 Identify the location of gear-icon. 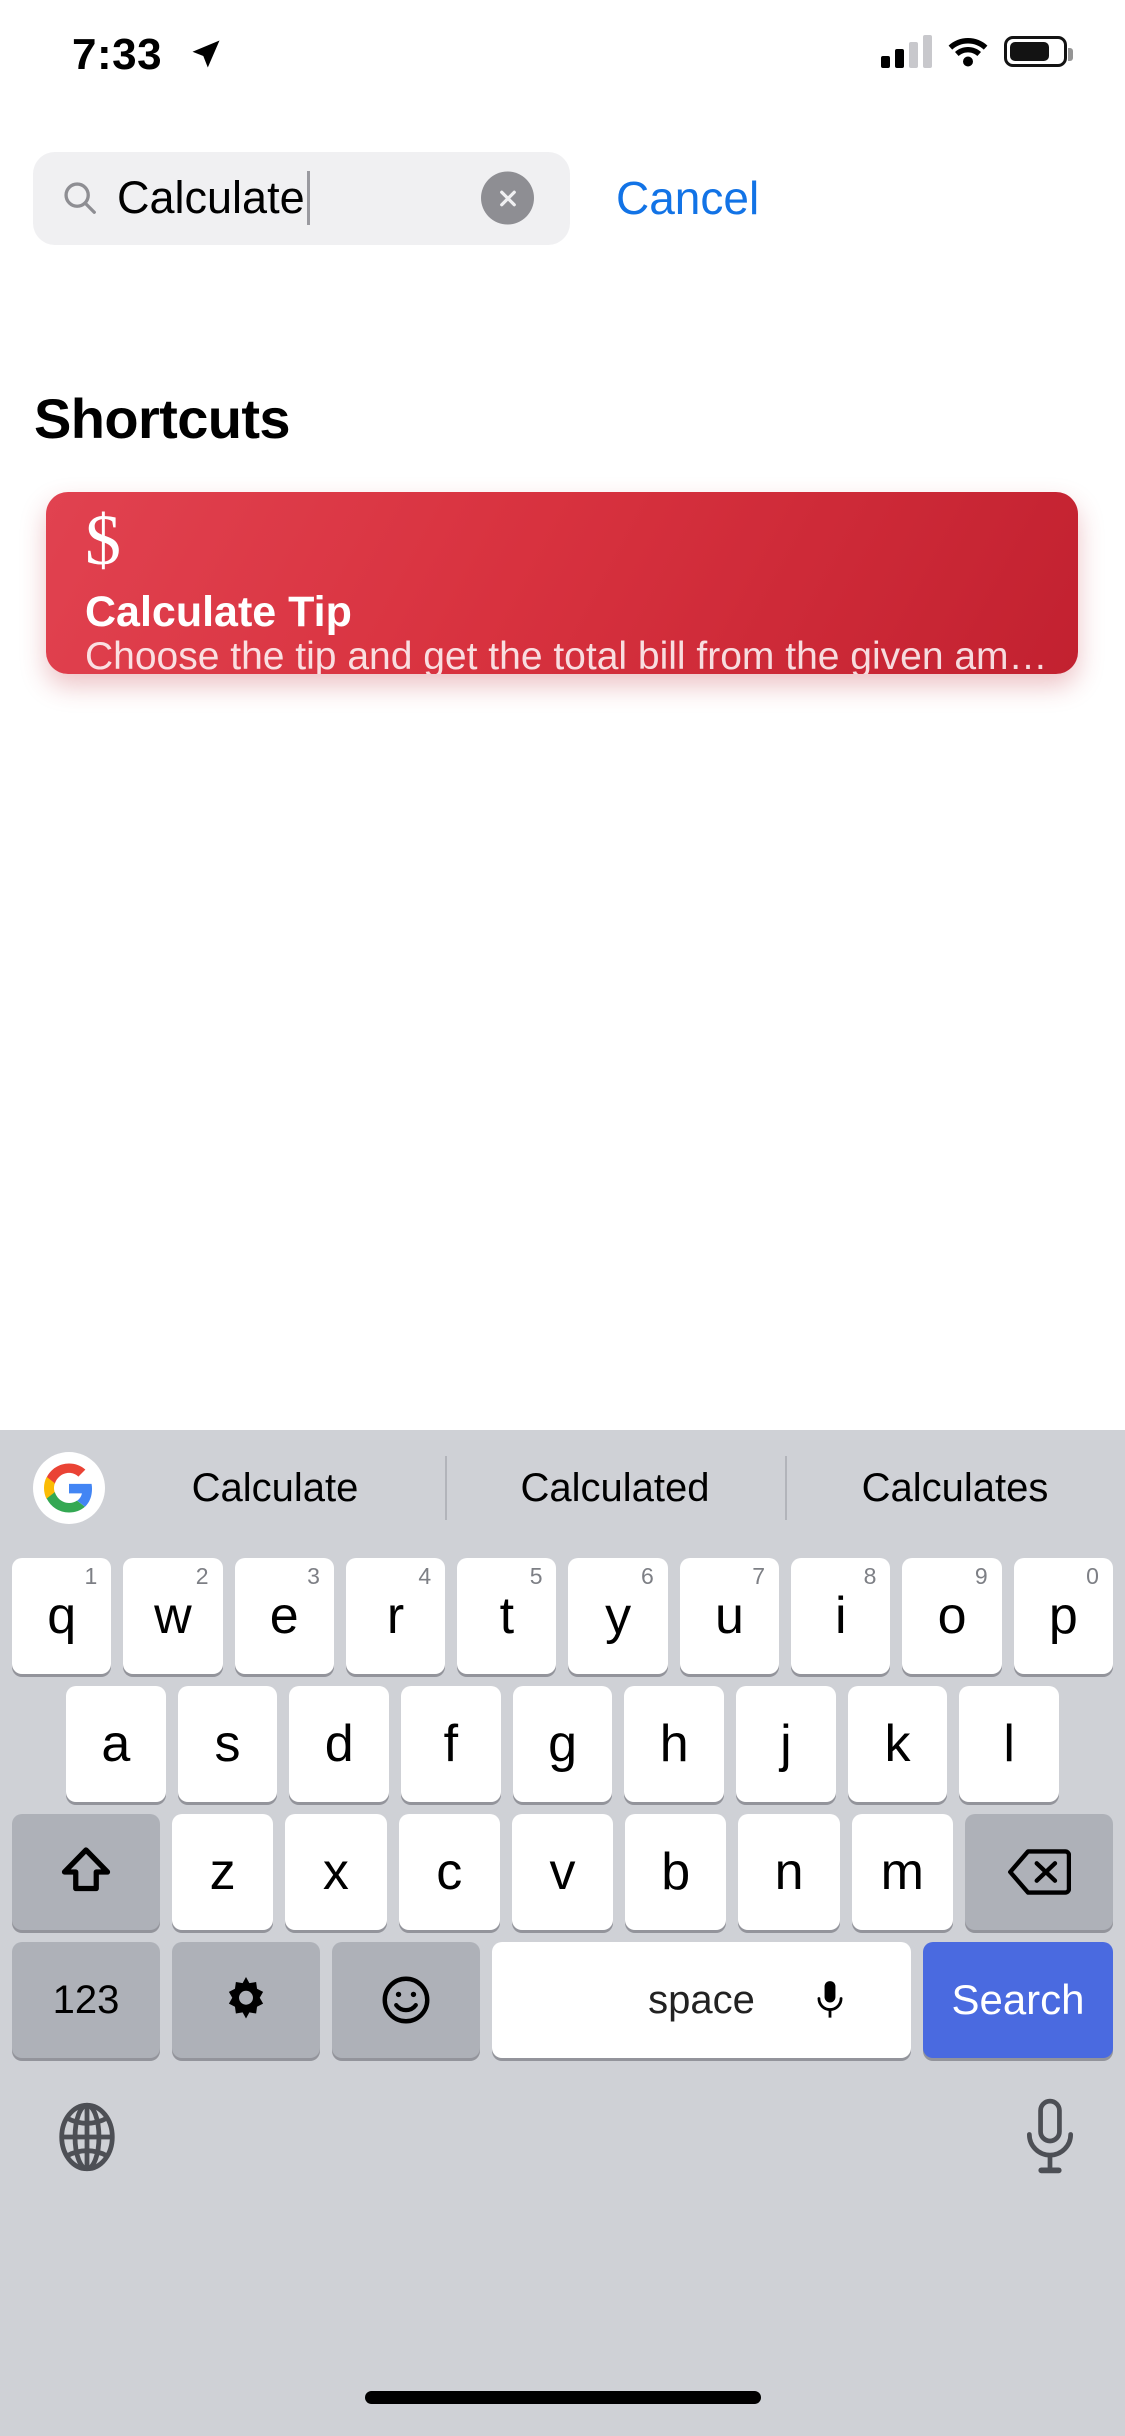
(246, 1998).